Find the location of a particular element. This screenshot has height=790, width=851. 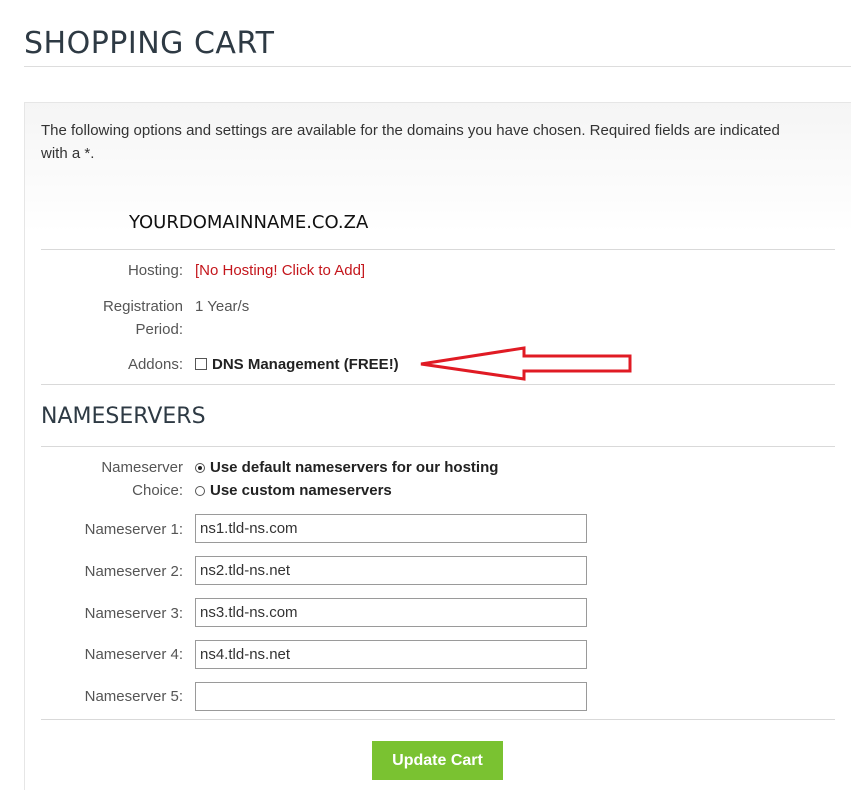

addon-dns-row: DNS Management (FREE!) is located at coordinates (297, 364).